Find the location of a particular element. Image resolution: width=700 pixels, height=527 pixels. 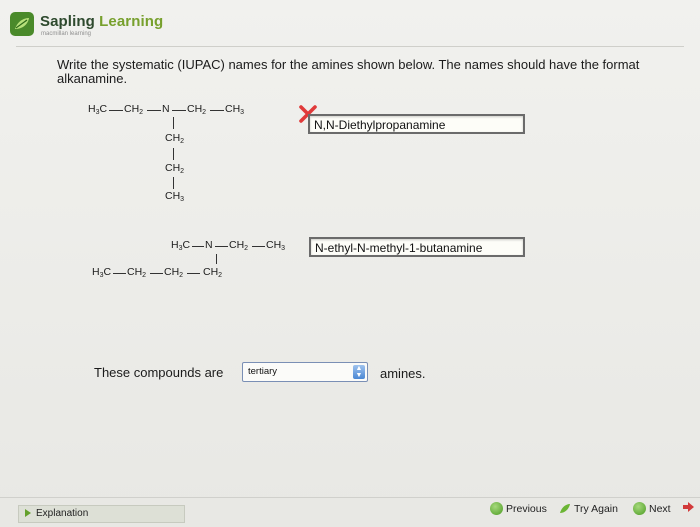

s1-atom-ch2a: CH2 is located at coordinates (134, 109).